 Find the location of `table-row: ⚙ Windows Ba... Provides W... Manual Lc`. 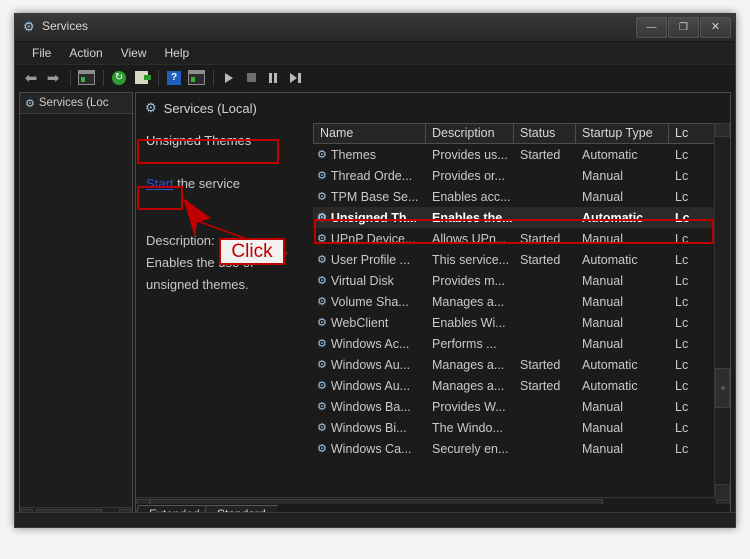

table-row: ⚙ Windows Ba... Provides W... Manual Lc is located at coordinates (521, 406).